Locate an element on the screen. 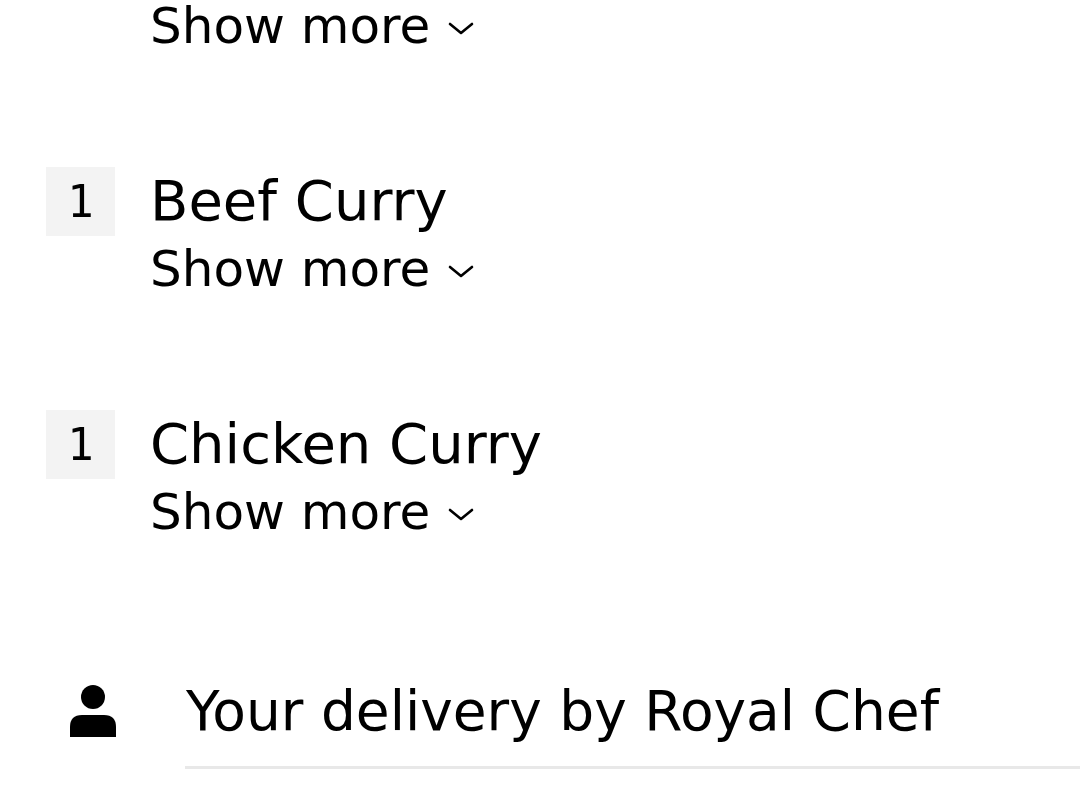 The width and height of the screenshot is (1080, 808). item-name: Chicken Curry is located at coordinates (346, 444).